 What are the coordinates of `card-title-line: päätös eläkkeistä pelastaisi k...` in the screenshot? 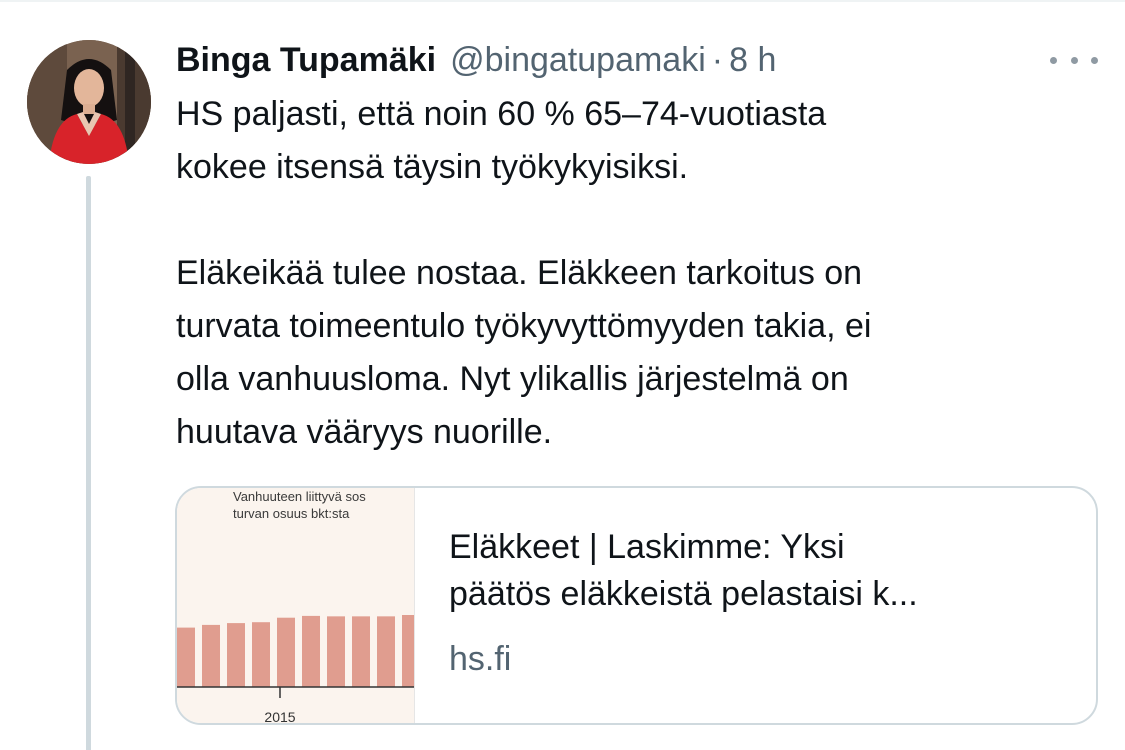 It's located at (683, 594).